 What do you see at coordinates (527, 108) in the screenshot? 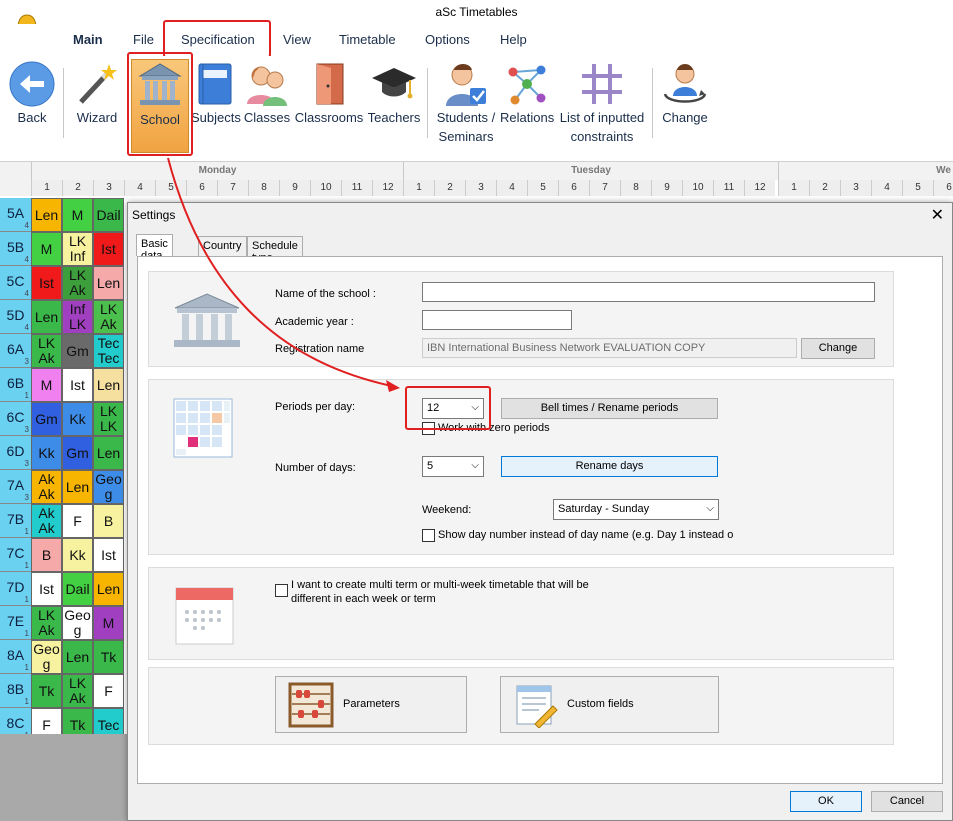
I see `relations-button: Relations` at bounding box center [527, 108].